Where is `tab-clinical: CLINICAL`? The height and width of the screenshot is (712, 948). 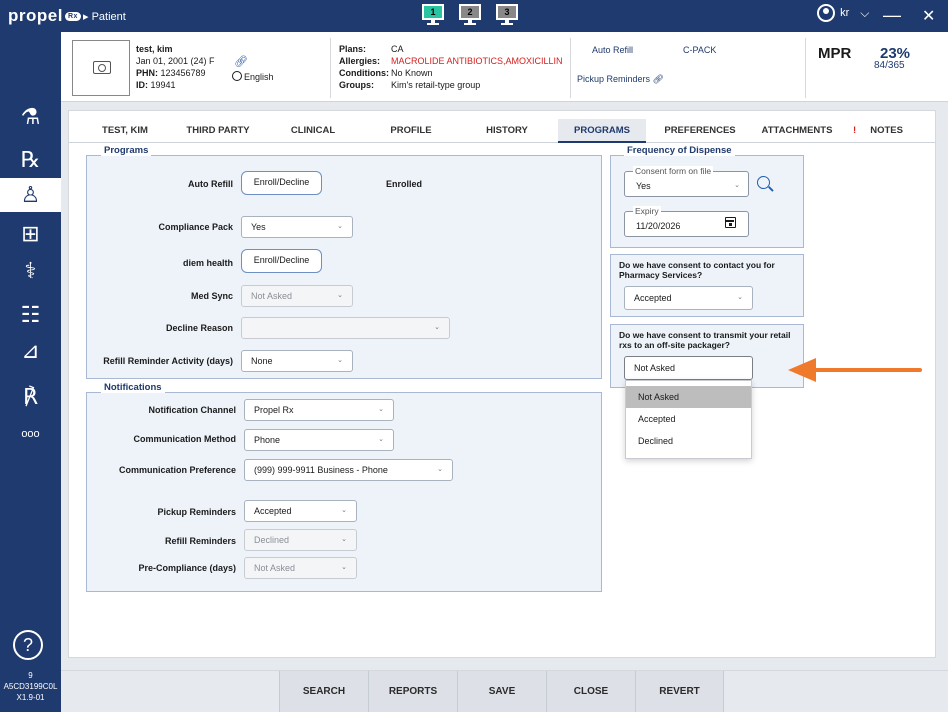 tab-clinical: CLINICAL is located at coordinates (313, 131).